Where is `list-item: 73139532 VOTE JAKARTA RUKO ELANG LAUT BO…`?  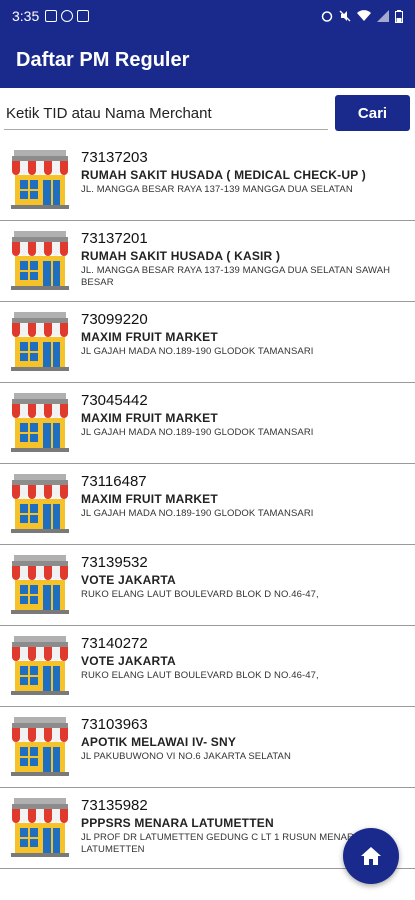 list-item: 73139532 VOTE JAKARTA RUKO ELANG LAUT BO… is located at coordinates (207, 585).